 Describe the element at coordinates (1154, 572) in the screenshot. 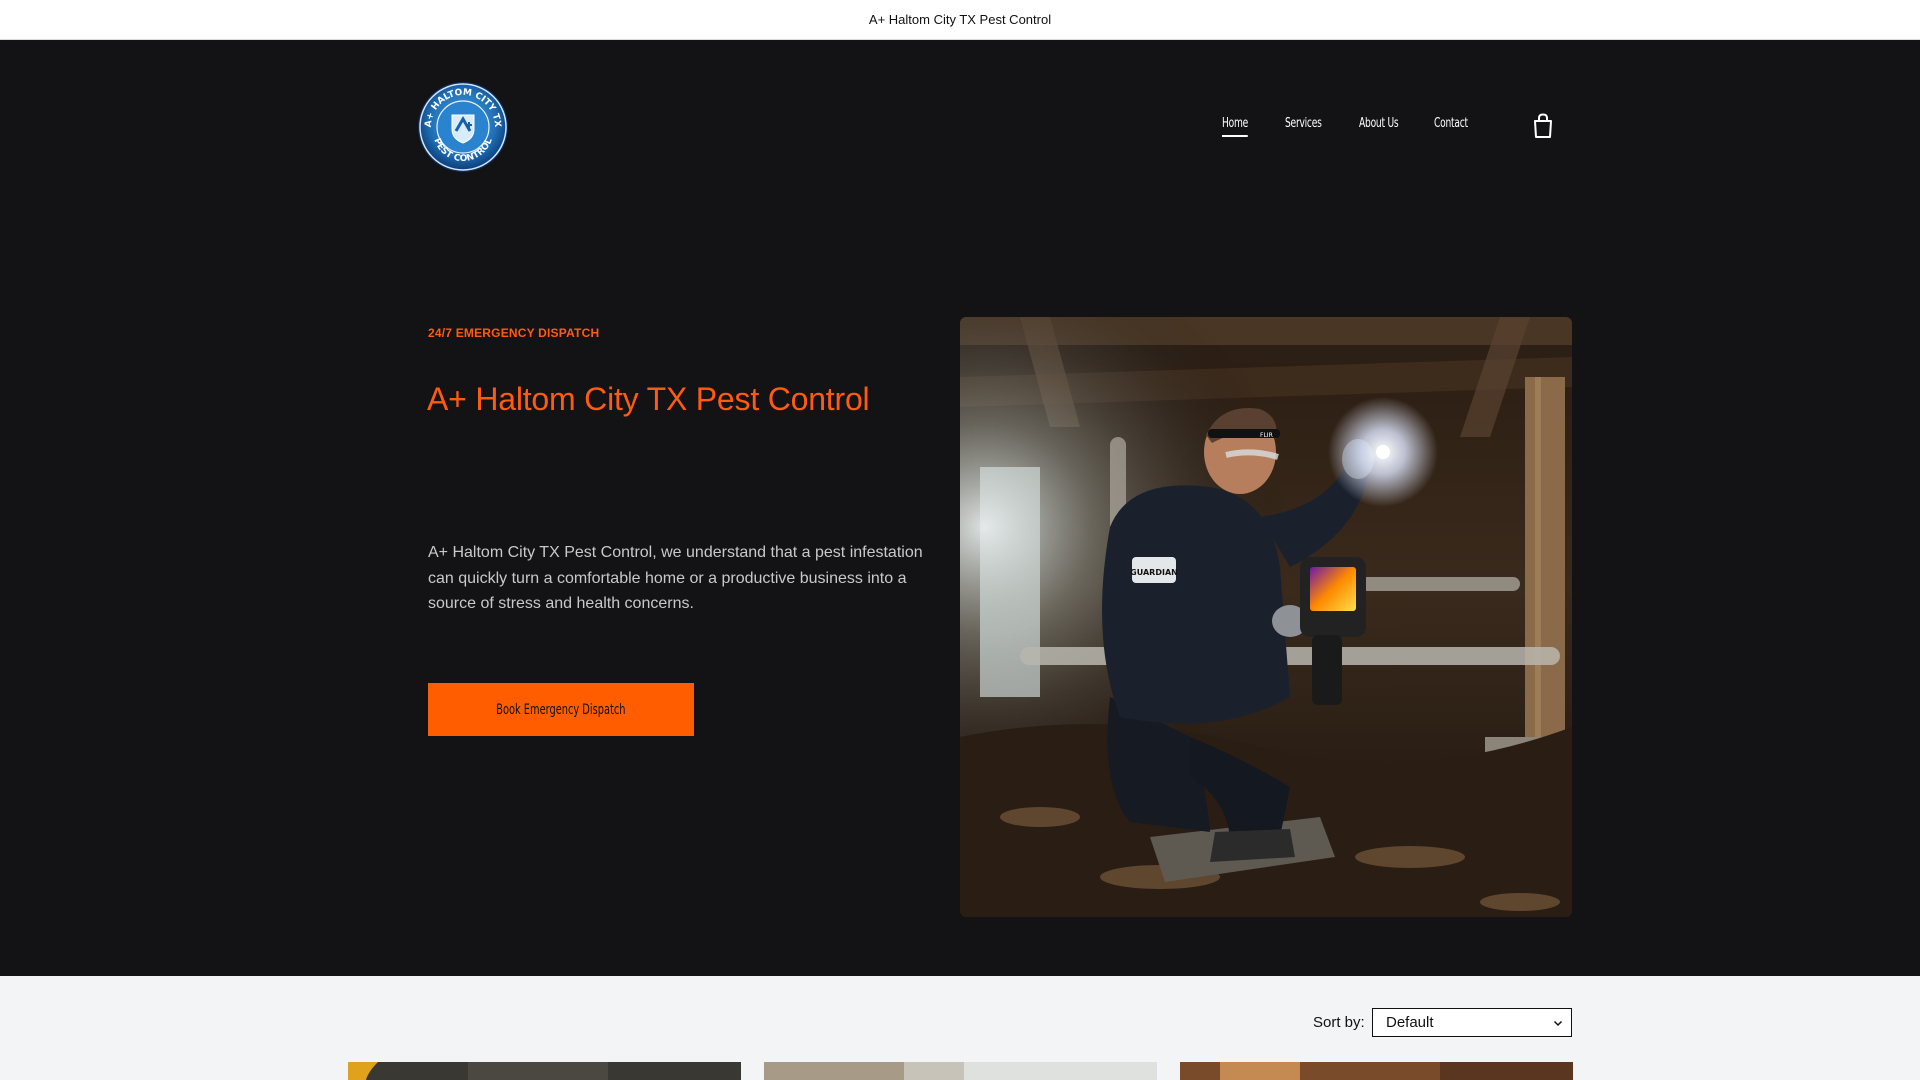

I see `uniform-badge-text: GUARDIAN` at that location.